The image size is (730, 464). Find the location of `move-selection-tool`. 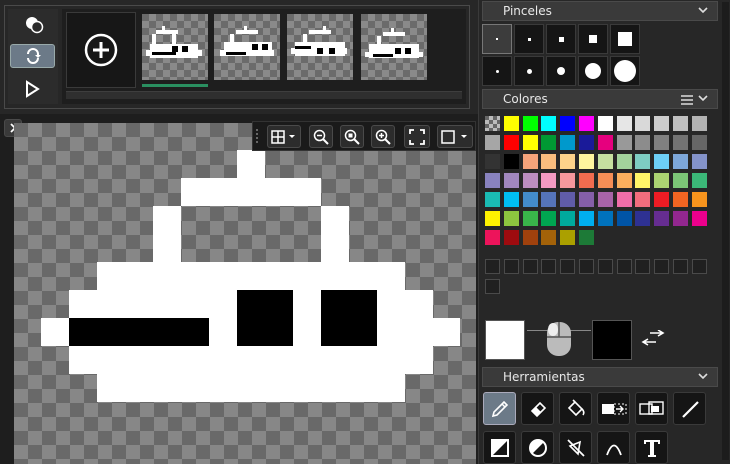

move-selection-tool is located at coordinates (651, 408).